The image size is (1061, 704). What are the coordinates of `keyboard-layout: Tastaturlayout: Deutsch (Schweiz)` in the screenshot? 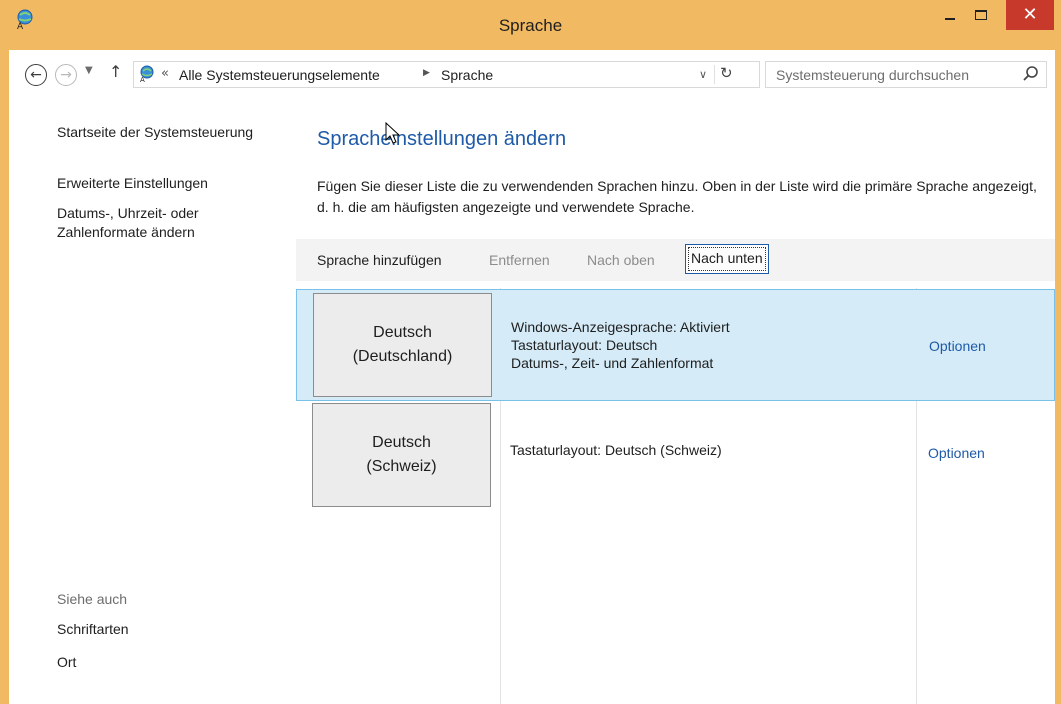 It's located at (616, 450).